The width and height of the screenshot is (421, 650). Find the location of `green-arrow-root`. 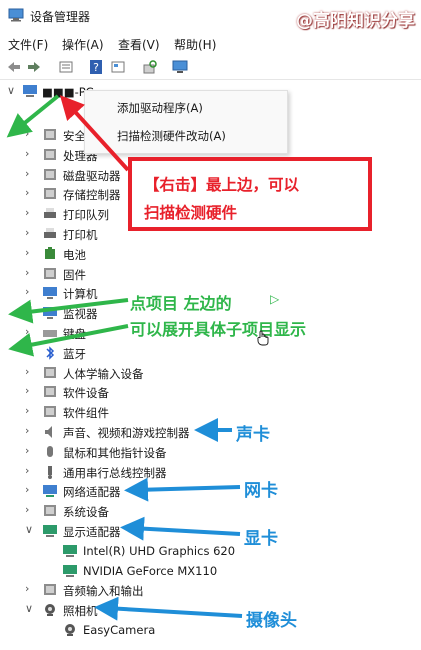

green-arrow-root is located at coordinates (33, 116).